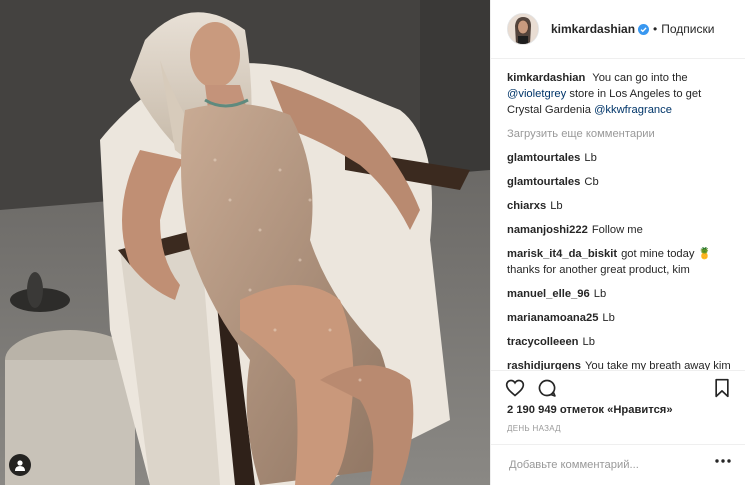  I want to click on comment-row: tracycolleeen Lb, so click(622, 342).